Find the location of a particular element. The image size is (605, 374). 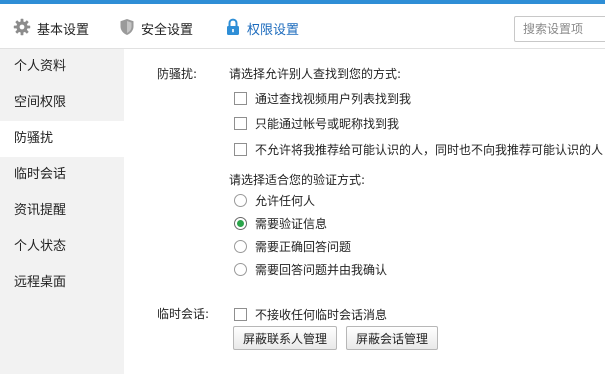

verify-option-allow-anyone-label: 允许任何人 is located at coordinates (285, 201).